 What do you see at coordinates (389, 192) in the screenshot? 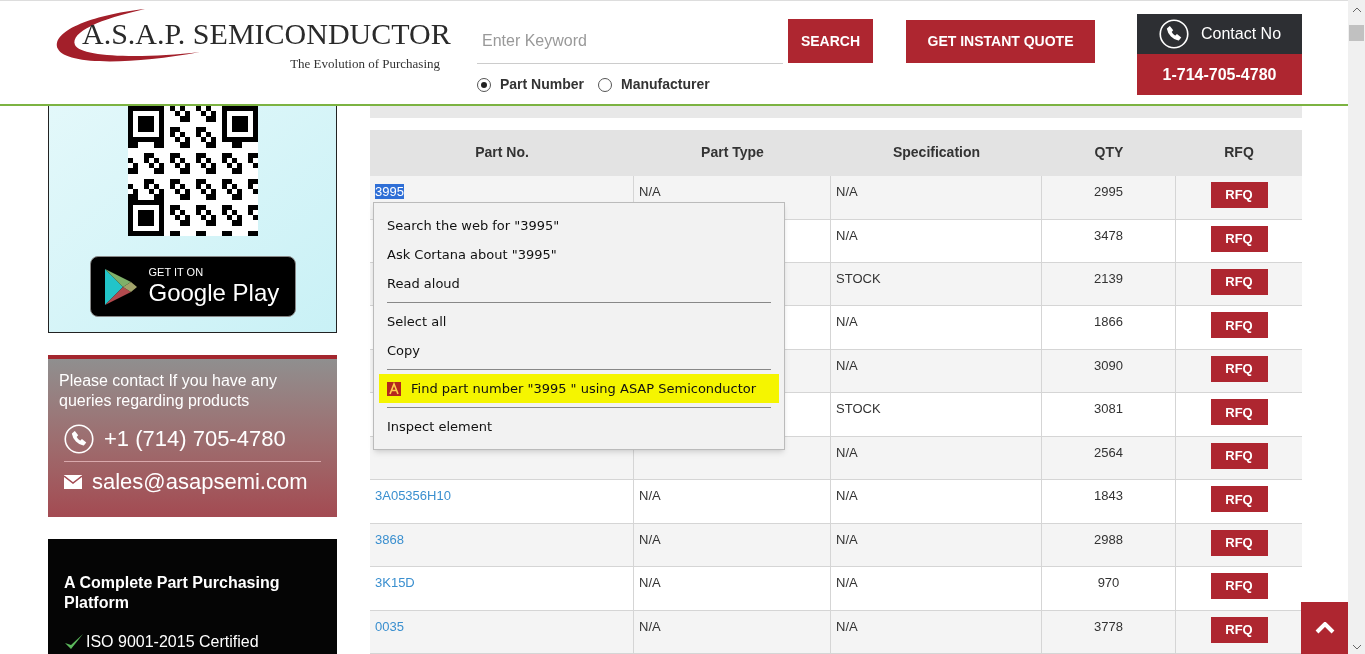
I see `part-number-link: 3995` at bounding box center [389, 192].